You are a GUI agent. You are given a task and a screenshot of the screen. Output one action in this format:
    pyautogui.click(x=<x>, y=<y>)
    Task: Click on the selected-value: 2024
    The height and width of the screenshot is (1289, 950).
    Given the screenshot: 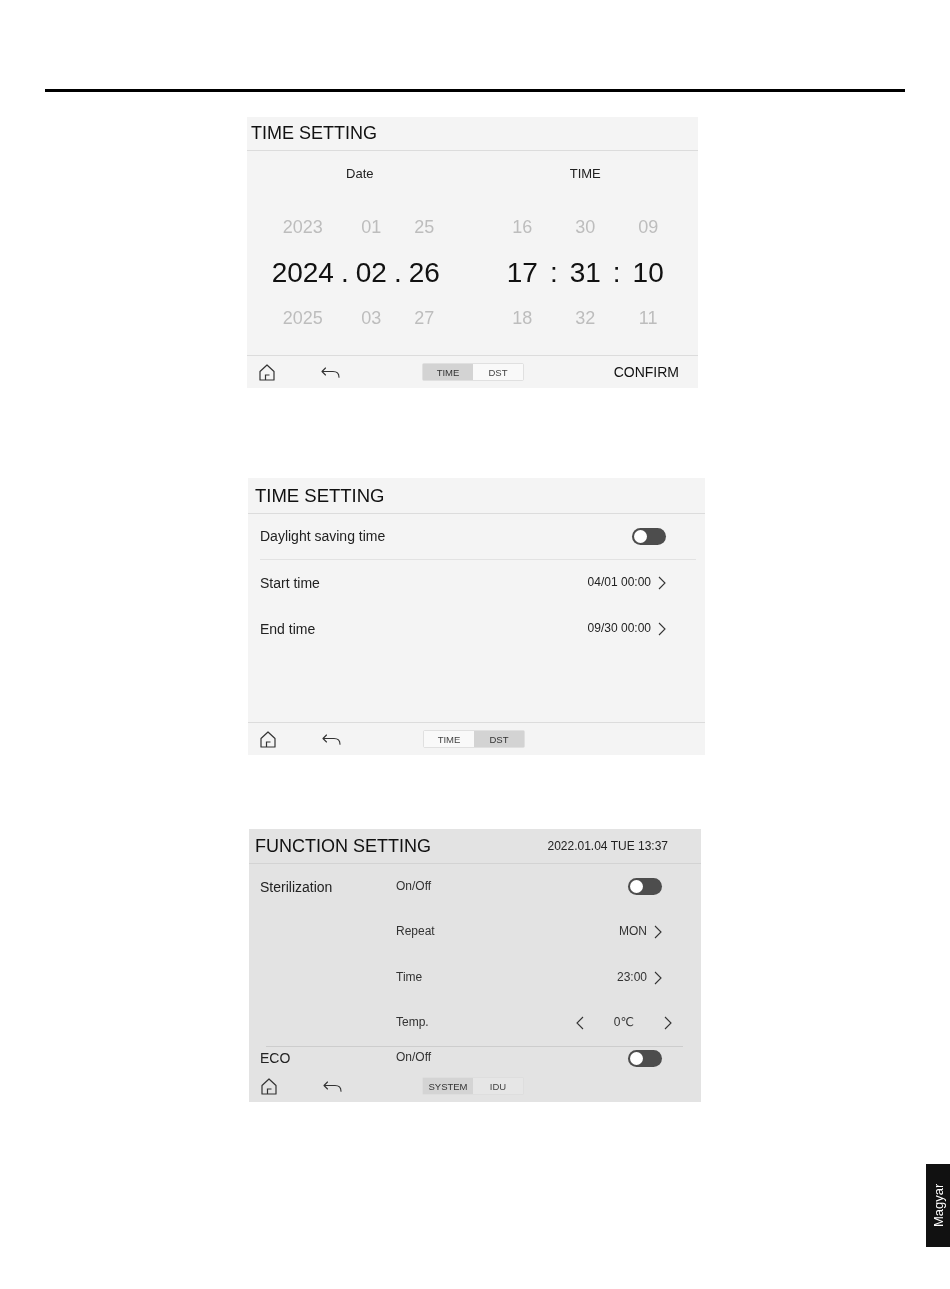 What is the action you would take?
    pyautogui.click(x=302, y=273)
    